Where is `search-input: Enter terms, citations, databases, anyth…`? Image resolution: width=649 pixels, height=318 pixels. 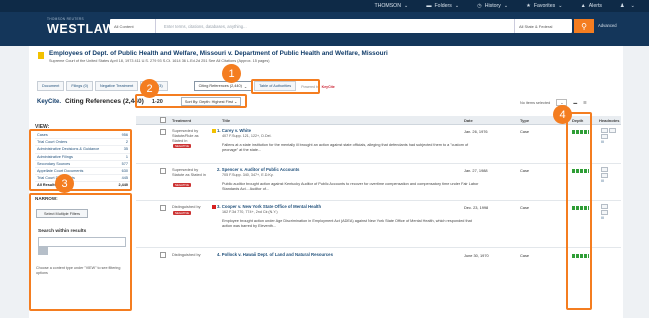
search-input: Enter terms, citations, databases, anyth… is located at coordinates (335, 26).